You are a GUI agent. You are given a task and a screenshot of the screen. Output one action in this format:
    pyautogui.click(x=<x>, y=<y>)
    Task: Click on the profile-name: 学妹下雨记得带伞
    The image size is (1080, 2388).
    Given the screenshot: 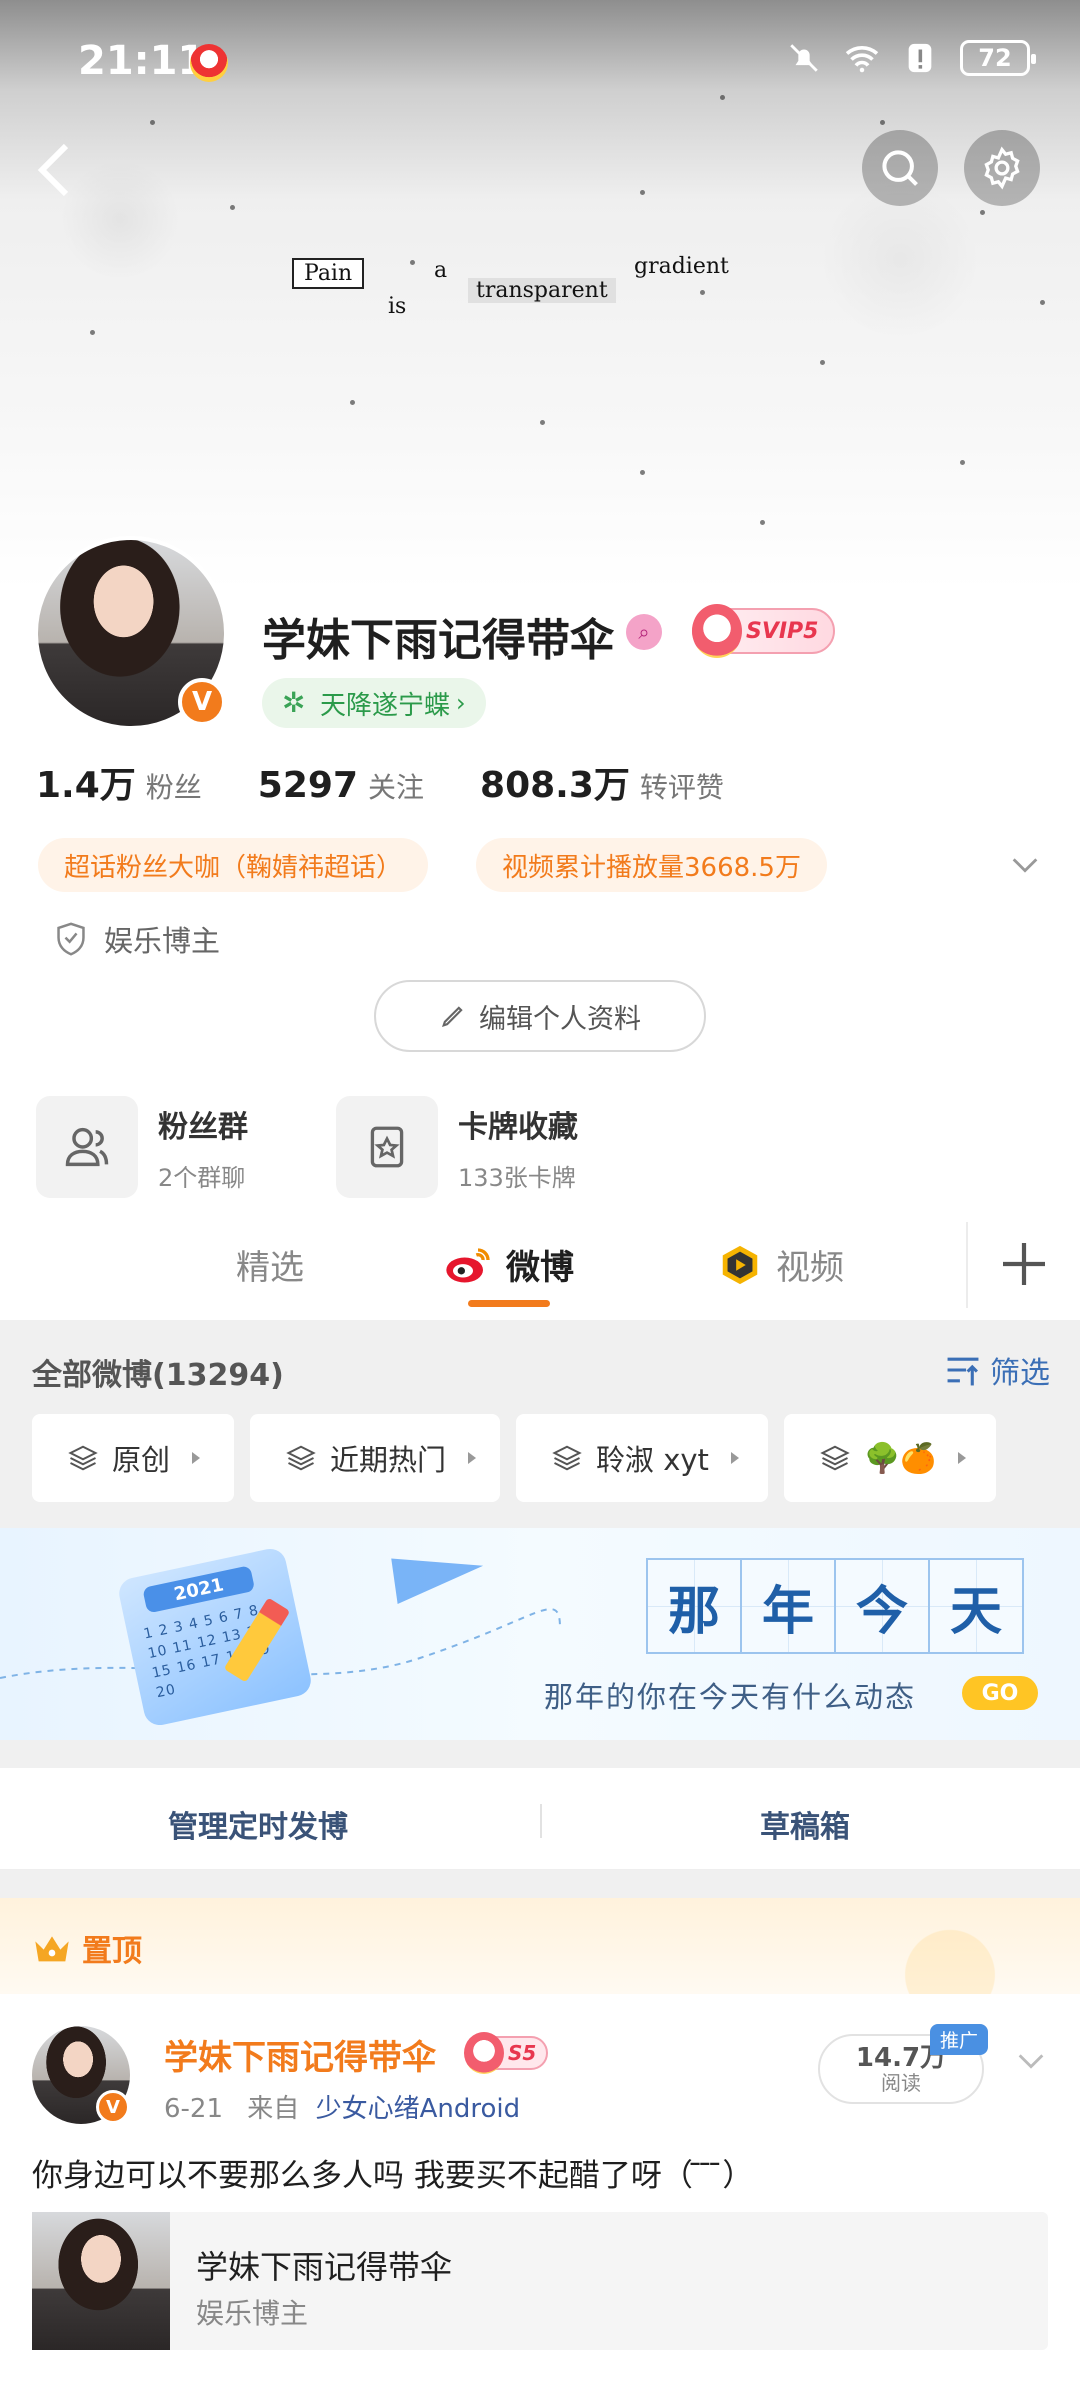 What is the action you would take?
    pyautogui.click(x=438, y=640)
    